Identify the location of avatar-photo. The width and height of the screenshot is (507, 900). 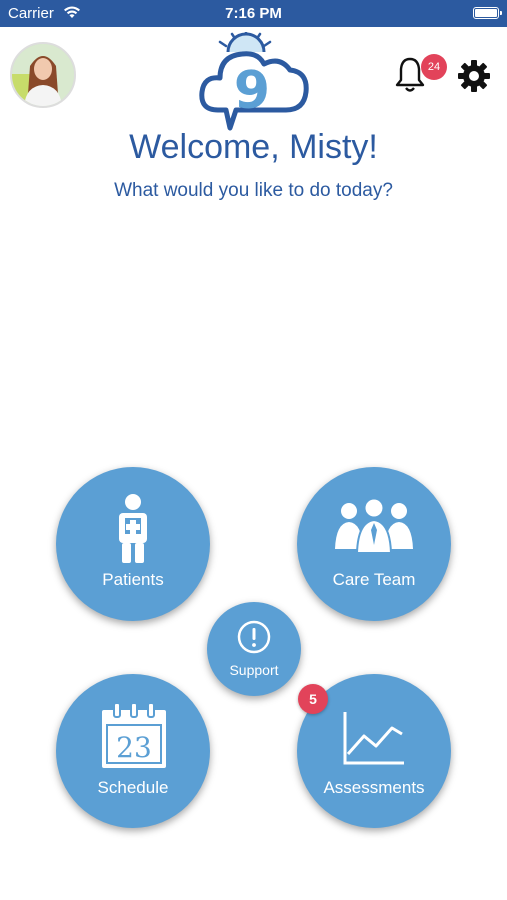
(43, 75).